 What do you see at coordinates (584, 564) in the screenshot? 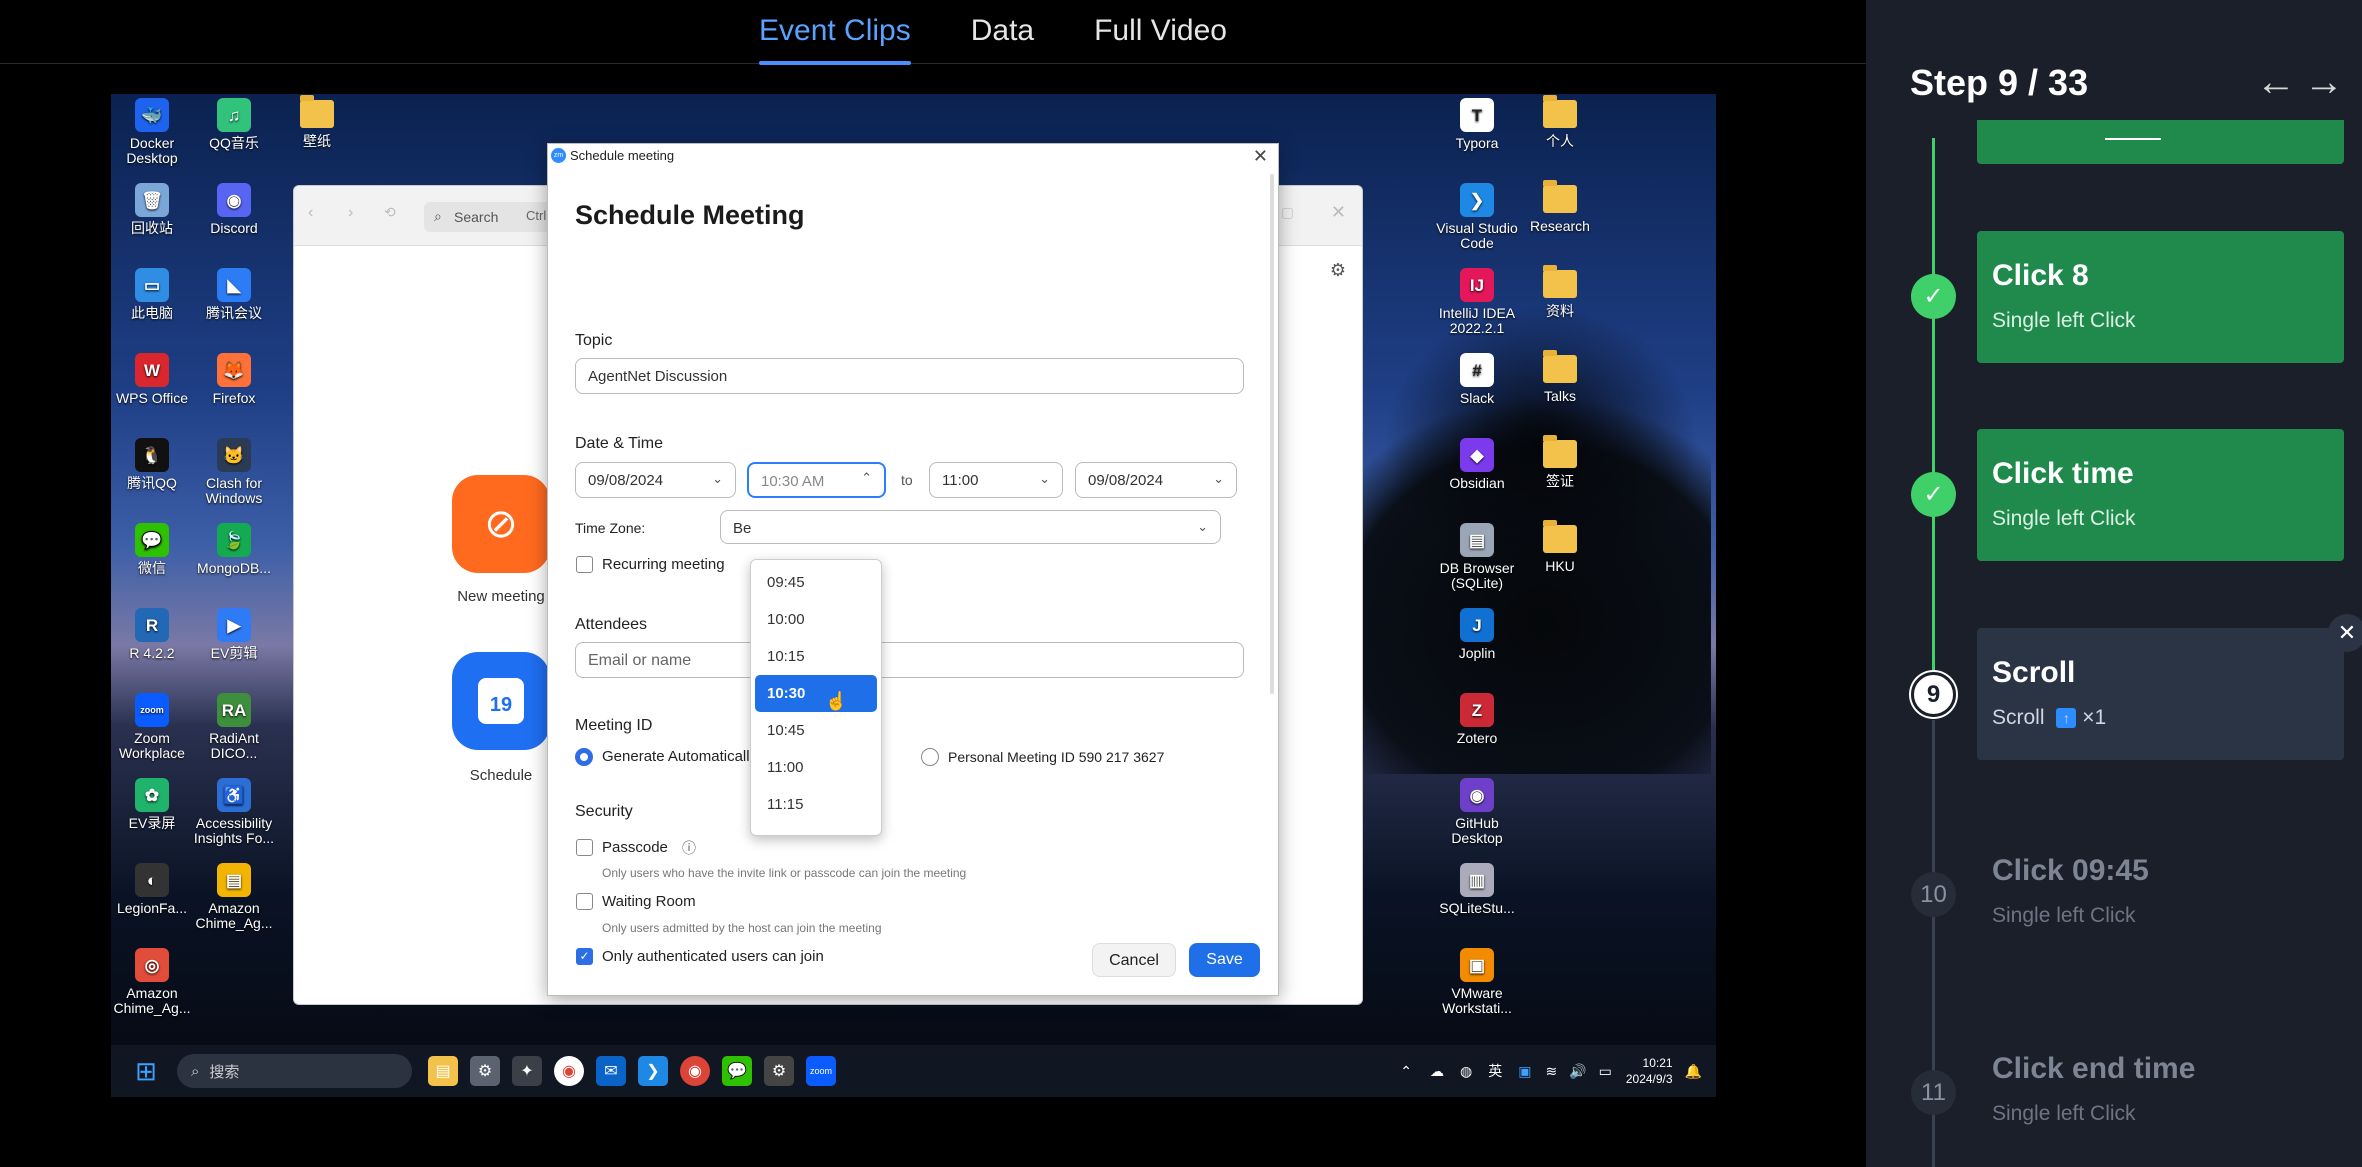
I see `recurring-checkbox` at bounding box center [584, 564].